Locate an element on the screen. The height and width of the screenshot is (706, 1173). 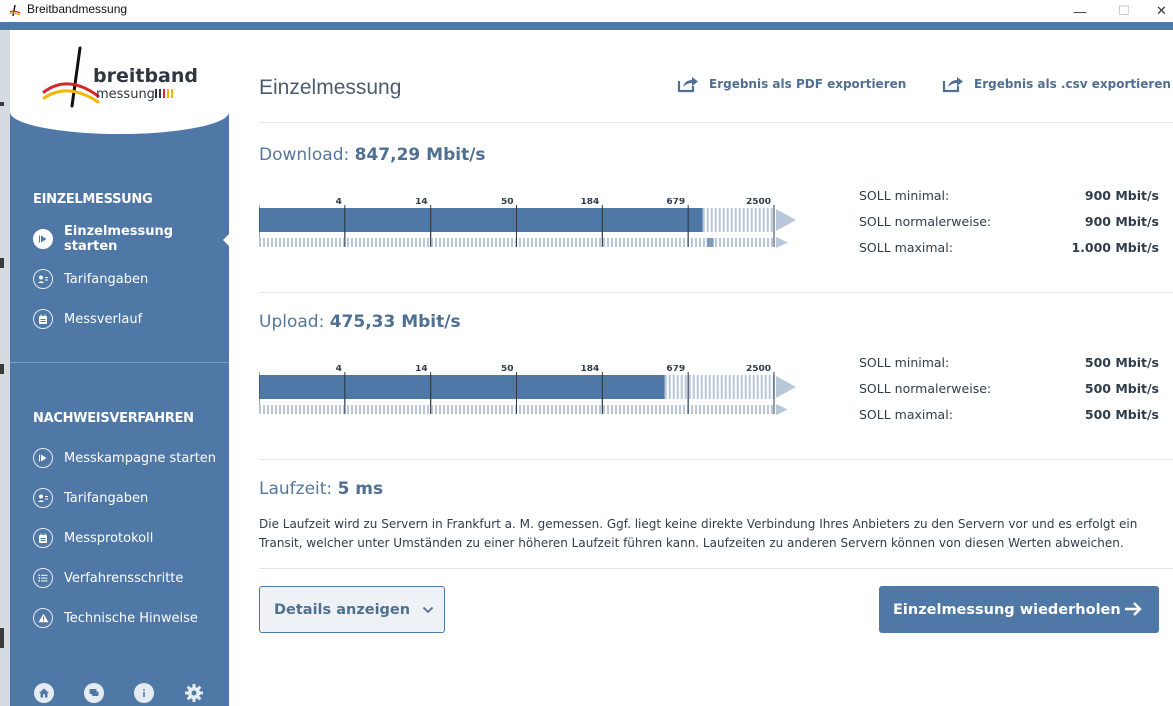
sidebar-item-label: Verfahrensschritte is located at coordinates (124, 578).